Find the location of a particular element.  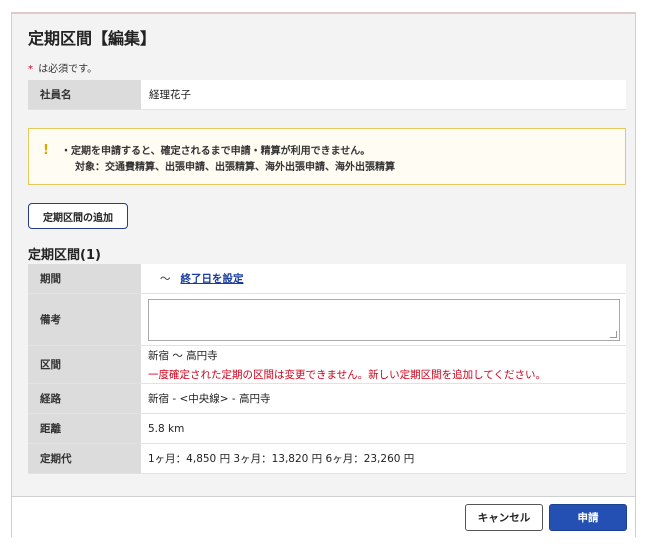

route-row: 経路 新宿 - <中央線> - 高円寺 is located at coordinates (327, 399).